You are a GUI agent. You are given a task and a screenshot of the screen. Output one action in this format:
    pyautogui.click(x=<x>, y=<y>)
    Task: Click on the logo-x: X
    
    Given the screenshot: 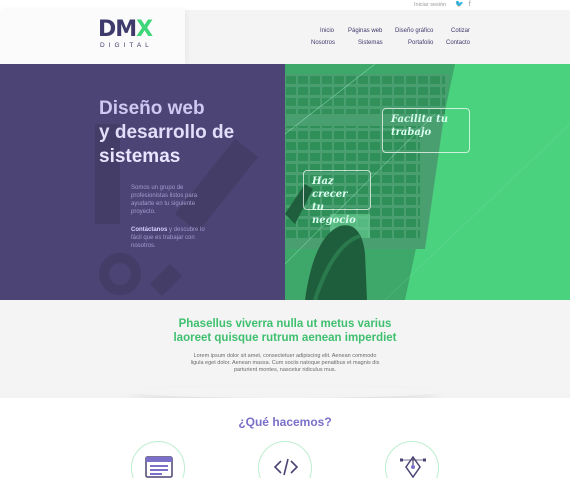 What is the action you would take?
    pyautogui.click(x=144, y=29)
    